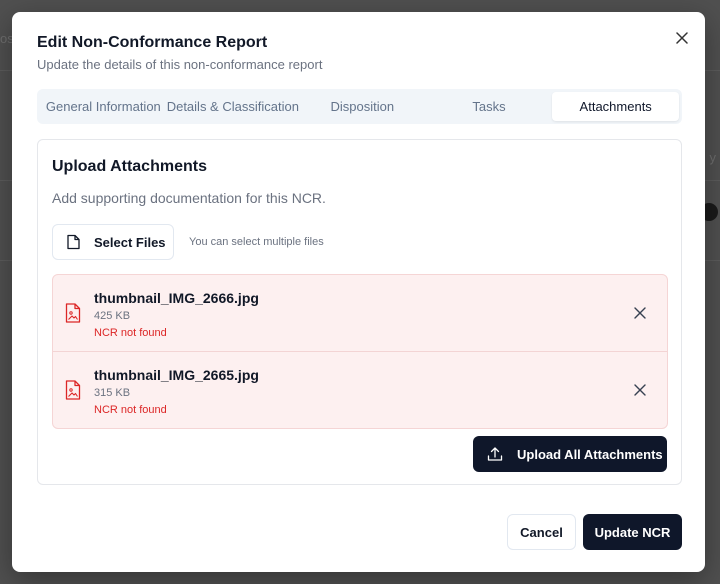  I want to click on file-name: thumbnail_IMG_2666.jpg, so click(176, 298).